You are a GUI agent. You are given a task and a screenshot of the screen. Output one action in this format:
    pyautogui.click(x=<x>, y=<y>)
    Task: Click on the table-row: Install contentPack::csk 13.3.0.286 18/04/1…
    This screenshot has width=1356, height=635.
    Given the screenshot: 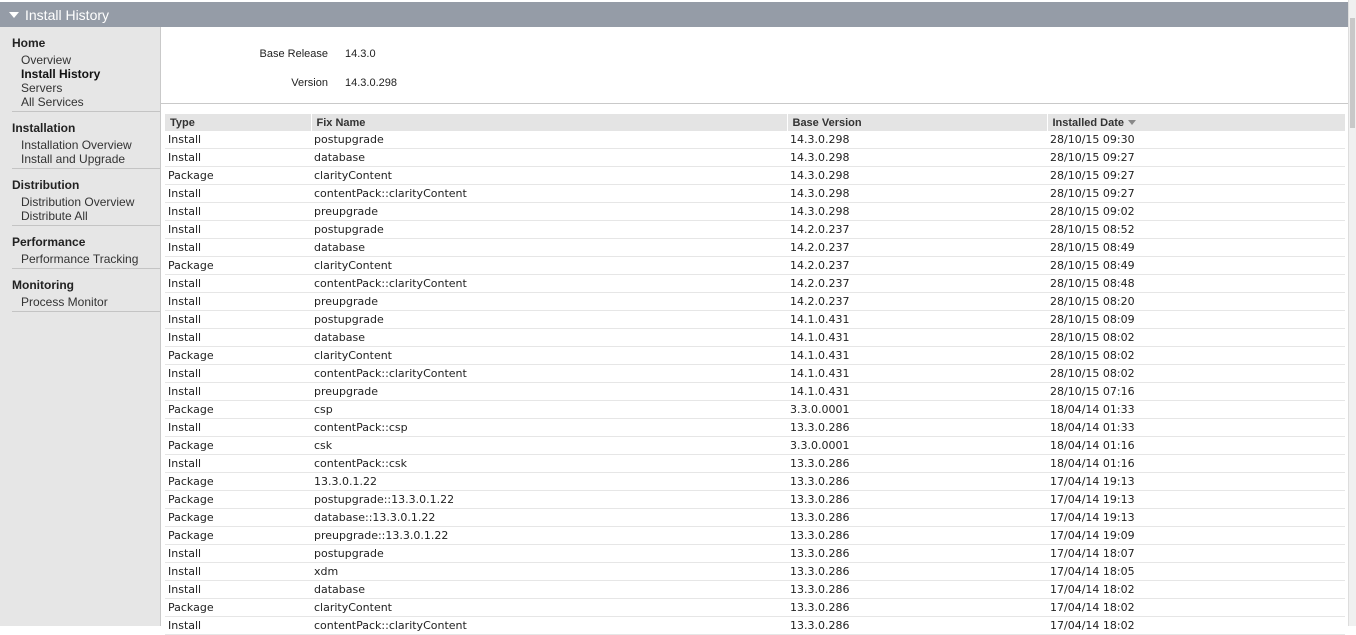 What is the action you would take?
    pyautogui.click(x=755, y=463)
    